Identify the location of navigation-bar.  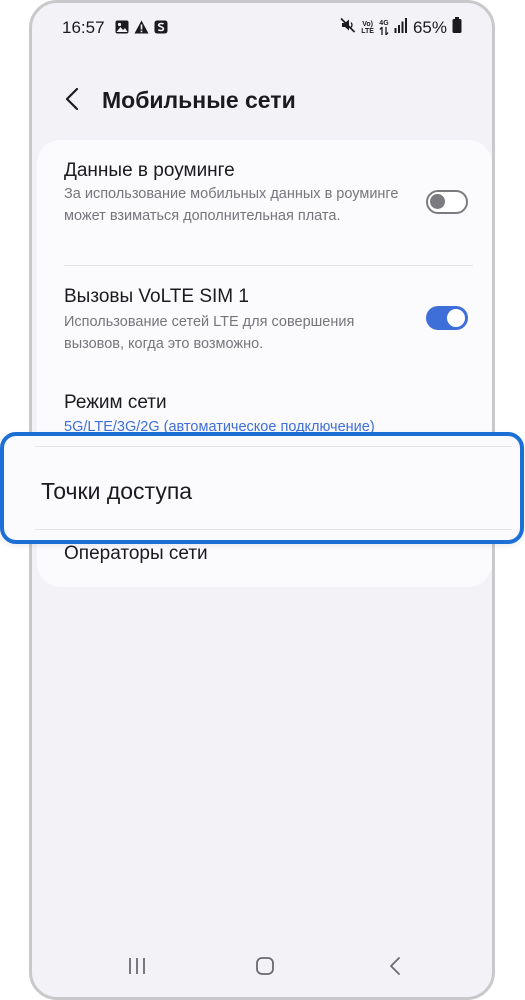
(262, 967).